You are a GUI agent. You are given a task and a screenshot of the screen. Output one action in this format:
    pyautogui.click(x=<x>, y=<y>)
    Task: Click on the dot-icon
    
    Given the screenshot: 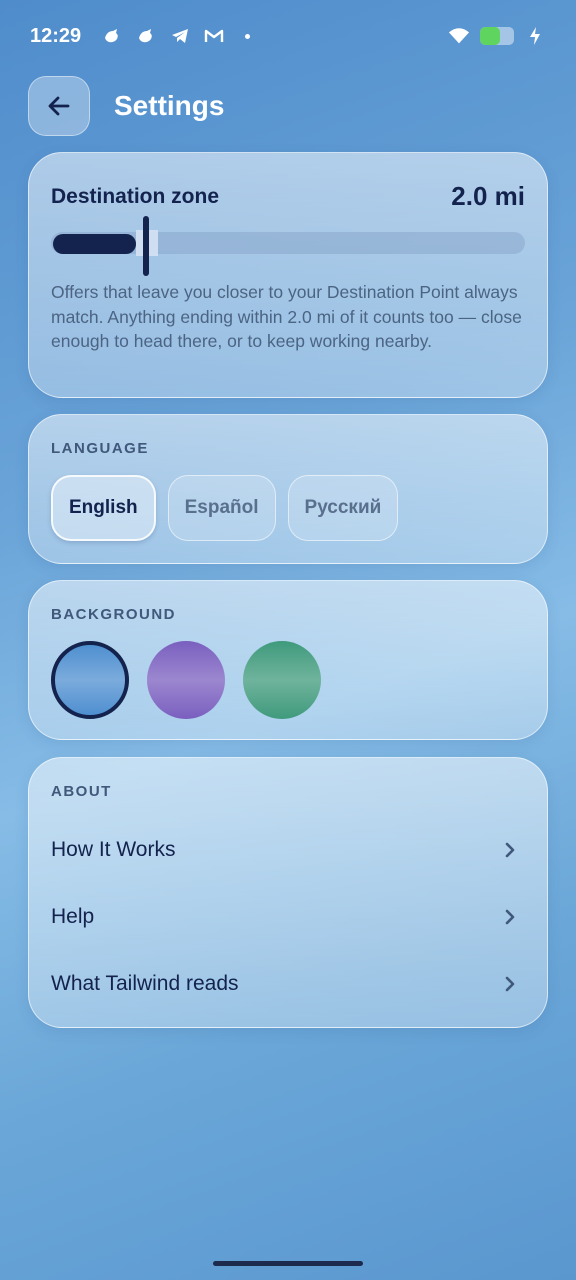 What is the action you would take?
    pyautogui.click(x=248, y=36)
    